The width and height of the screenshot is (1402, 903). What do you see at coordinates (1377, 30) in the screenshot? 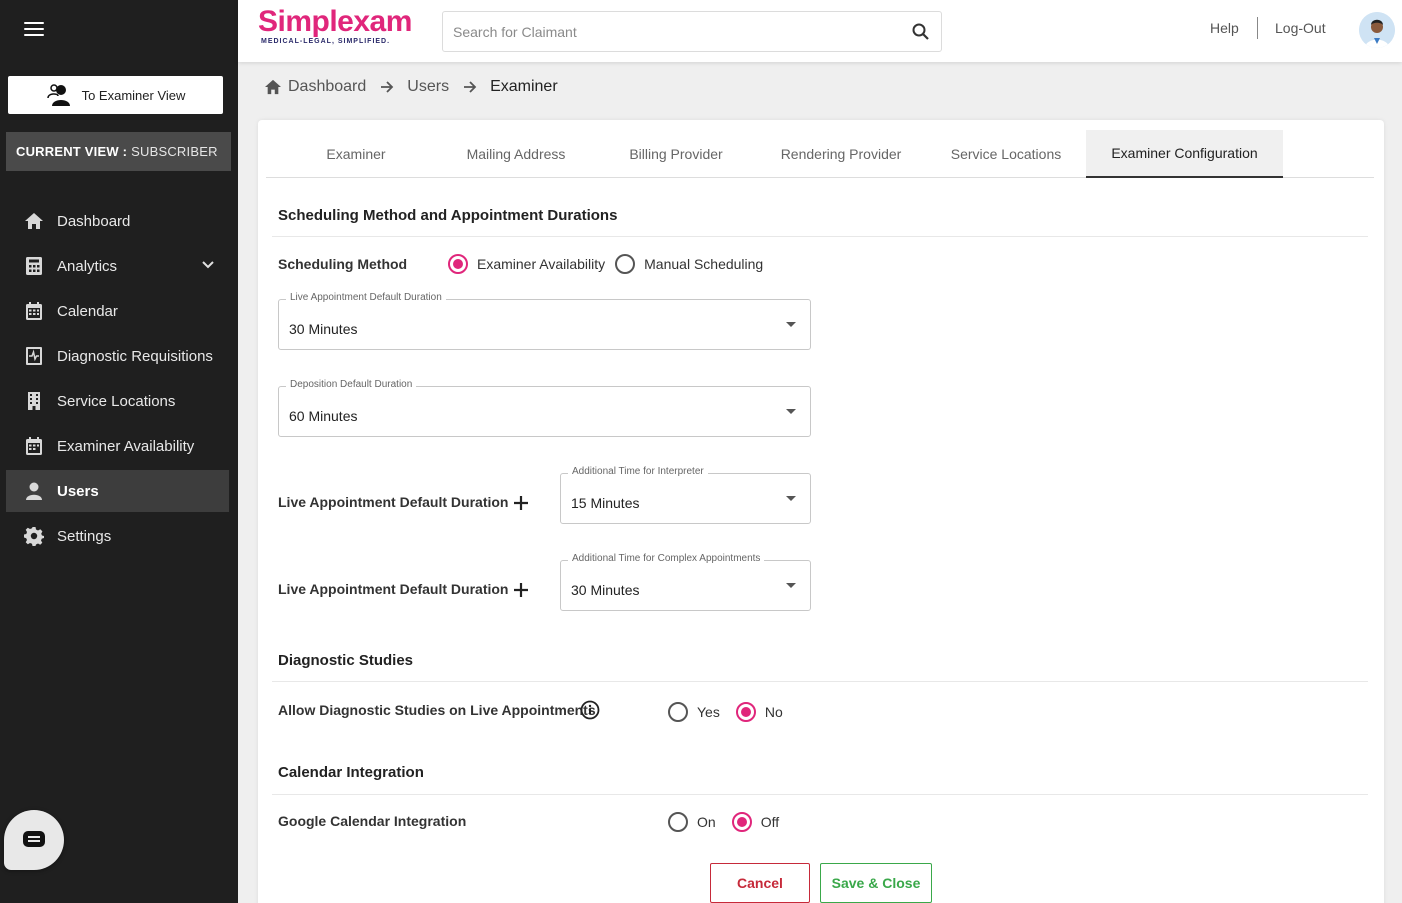
I see `avatar` at bounding box center [1377, 30].